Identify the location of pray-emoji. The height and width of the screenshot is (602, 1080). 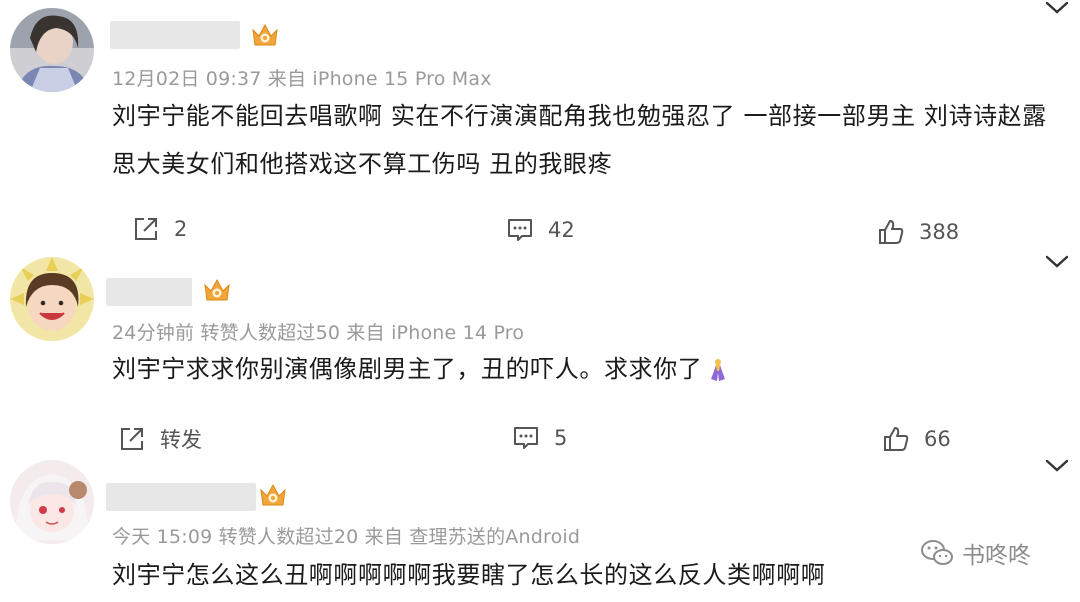
(718, 370).